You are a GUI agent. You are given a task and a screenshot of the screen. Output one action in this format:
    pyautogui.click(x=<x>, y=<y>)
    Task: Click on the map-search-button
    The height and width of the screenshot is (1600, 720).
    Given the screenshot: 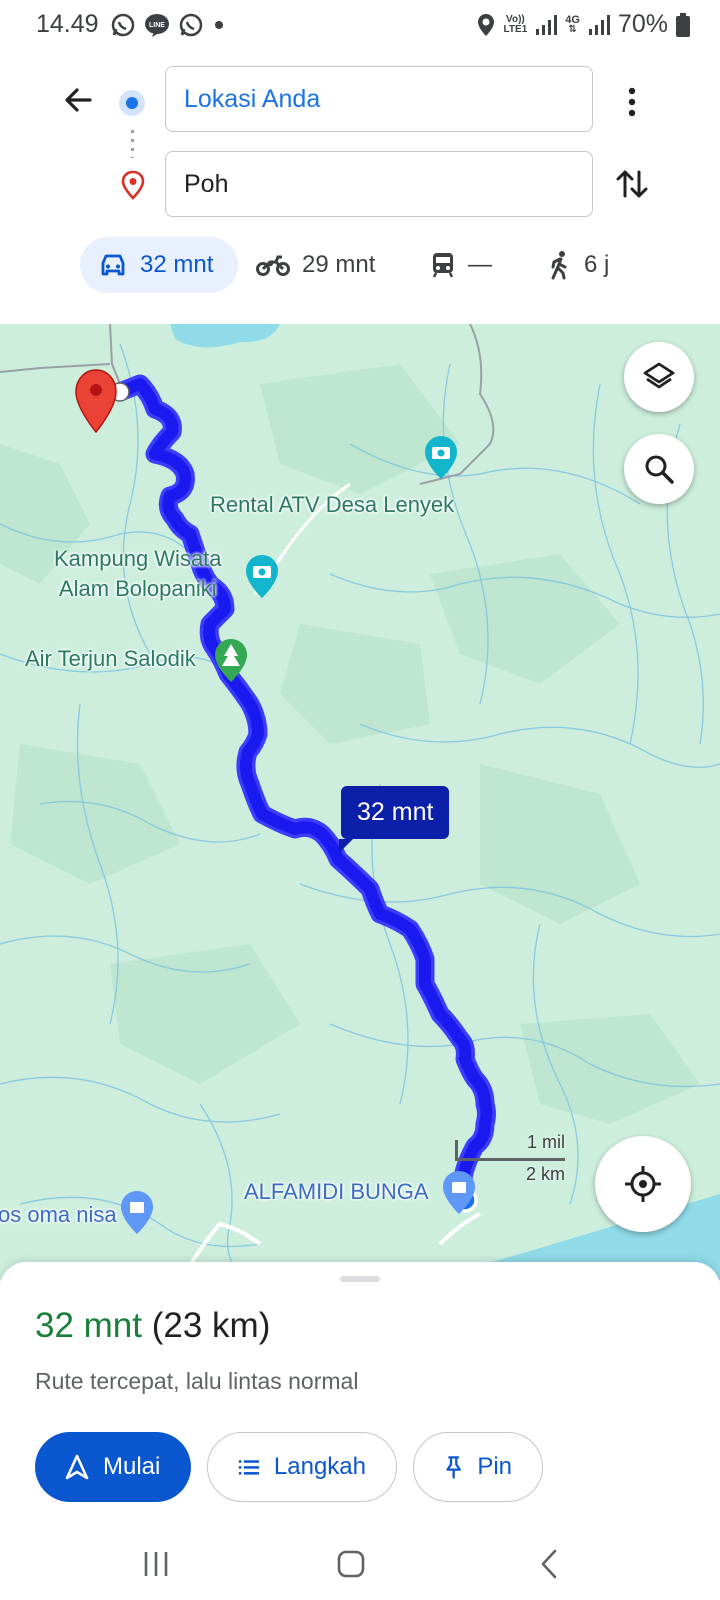 What is the action you would take?
    pyautogui.click(x=659, y=469)
    